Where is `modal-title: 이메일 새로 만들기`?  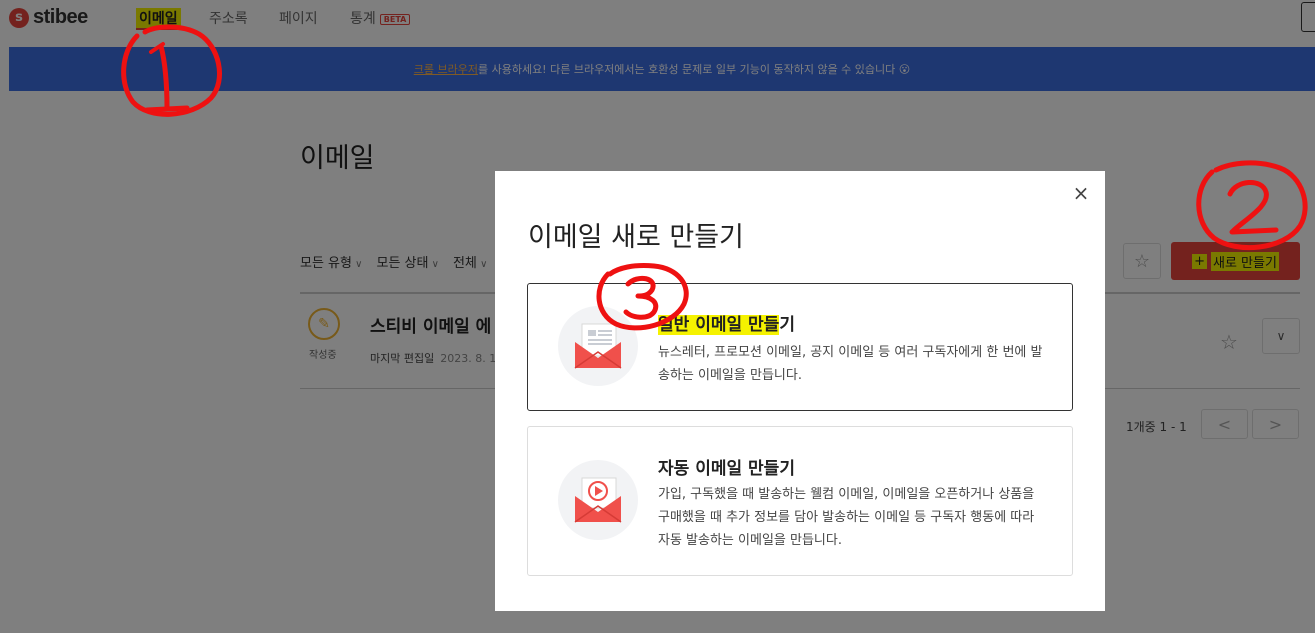 modal-title: 이메일 새로 만들기 is located at coordinates (636, 237).